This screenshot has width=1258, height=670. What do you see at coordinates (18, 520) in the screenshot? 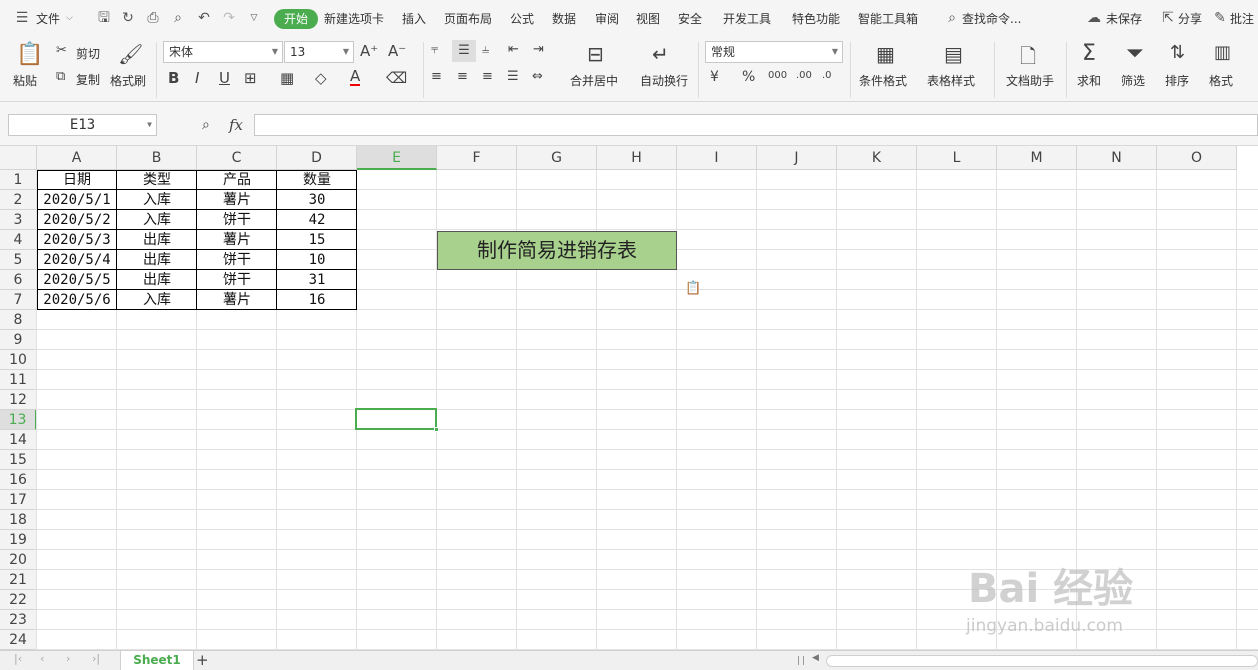
I see `row-header-18: 18` at bounding box center [18, 520].